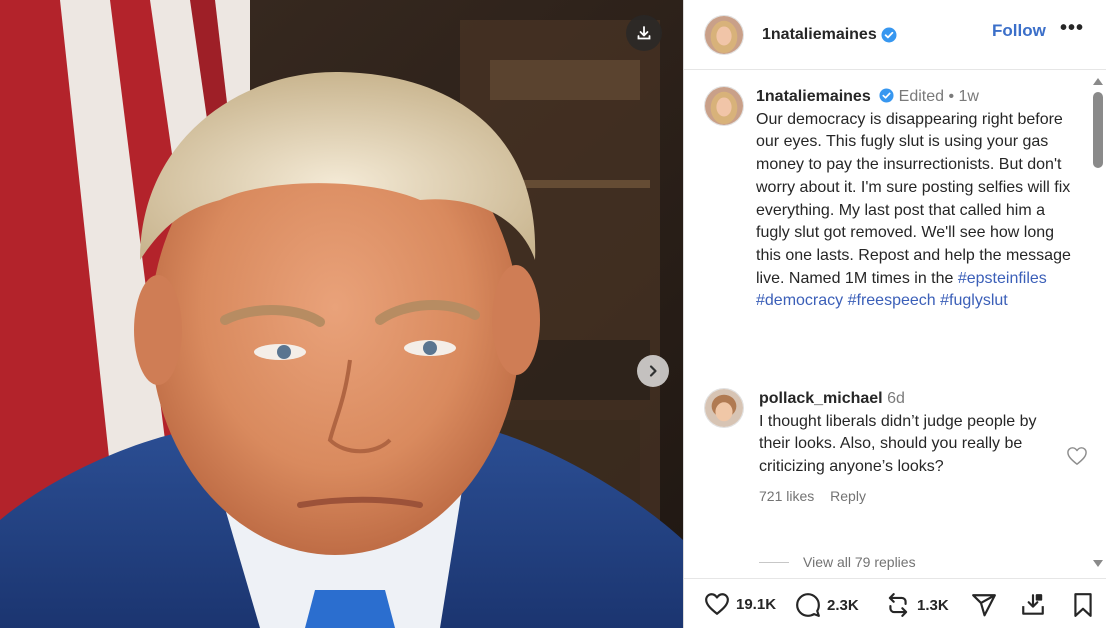 The image size is (1106, 628). Describe the element at coordinates (821, 398) in the screenshot. I see `comment-username: pollack_michael` at that location.